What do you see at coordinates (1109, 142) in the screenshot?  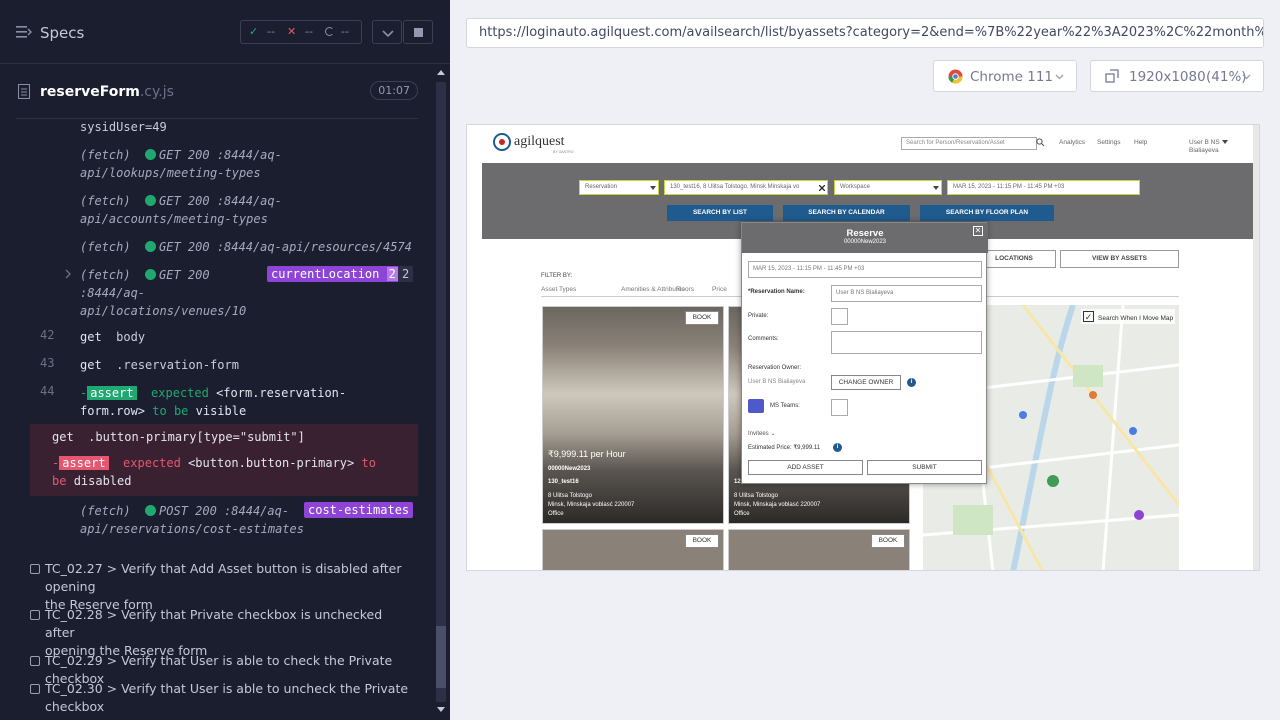 I see `nav-settings: Settings` at bounding box center [1109, 142].